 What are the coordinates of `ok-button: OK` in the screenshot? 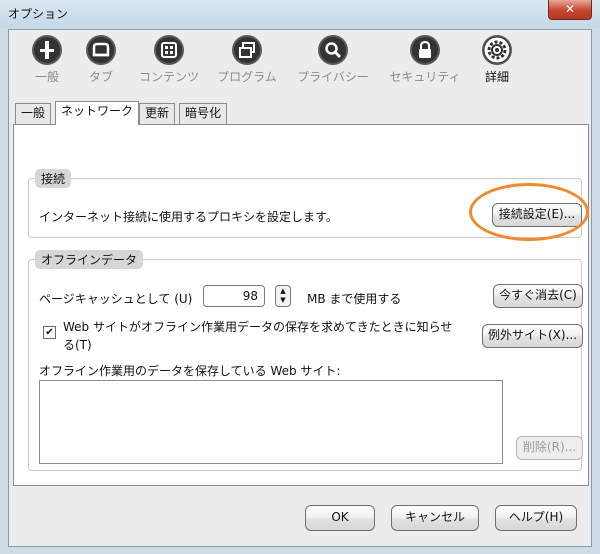 It's located at (340, 518).